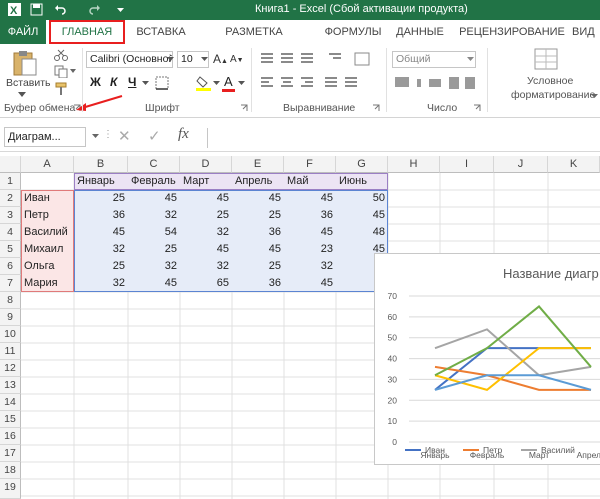  Describe the element at coordinates (206, 164) in the screenshot. I see `column-header-d: D` at that location.